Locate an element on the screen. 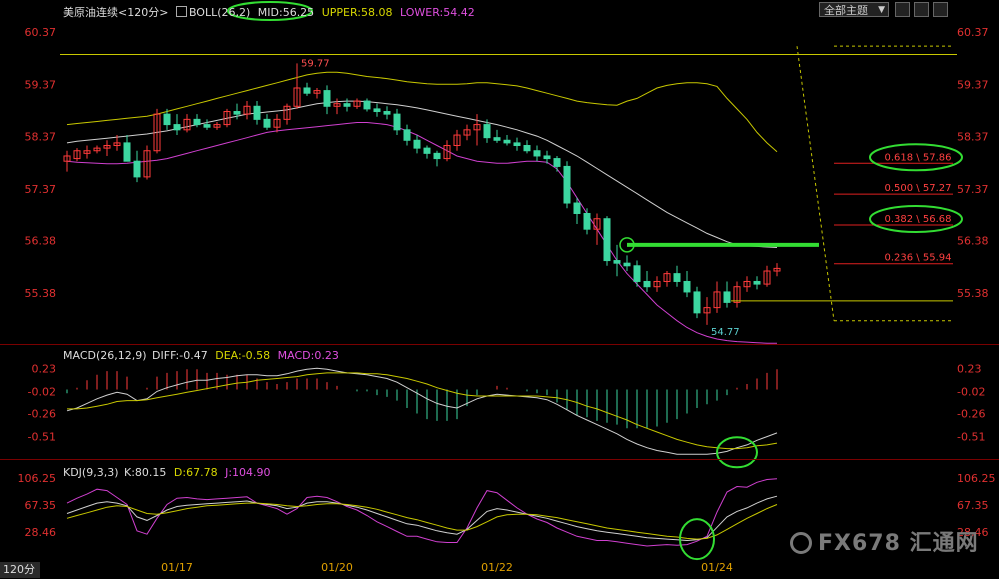 This screenshot has height=579, width=999. macd-tick-right: -0.02 is located at coordinates (971, 391).